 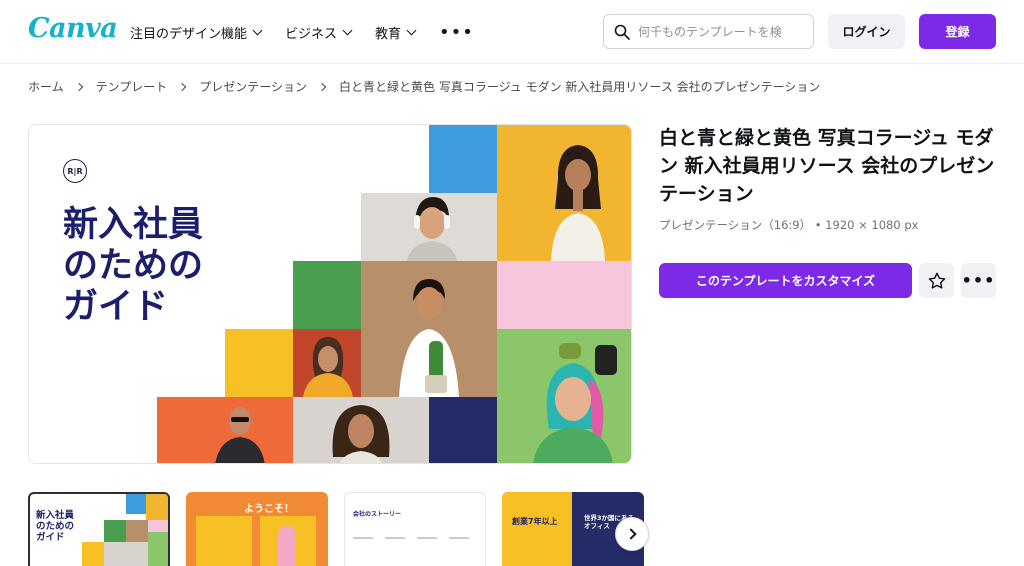 What do you see at coordinates (311, 34) in the screenshot?
I see `nav-business-label: ビジネス` at bounding box center [311, 34].